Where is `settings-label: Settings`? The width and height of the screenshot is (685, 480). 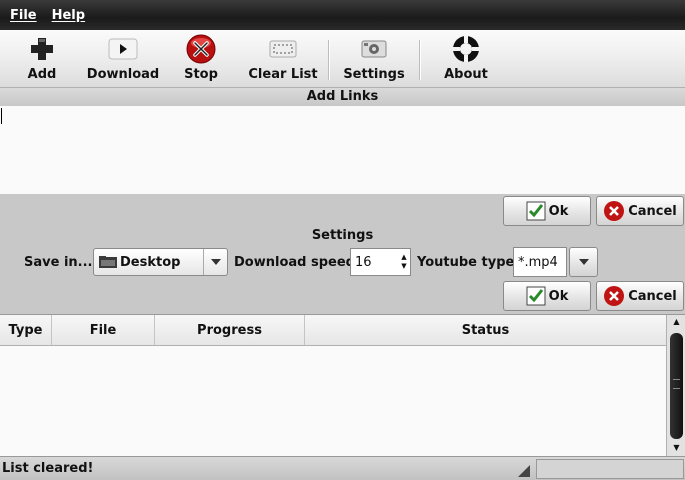 settings-label: Settings is located at coordinates (374, 74).